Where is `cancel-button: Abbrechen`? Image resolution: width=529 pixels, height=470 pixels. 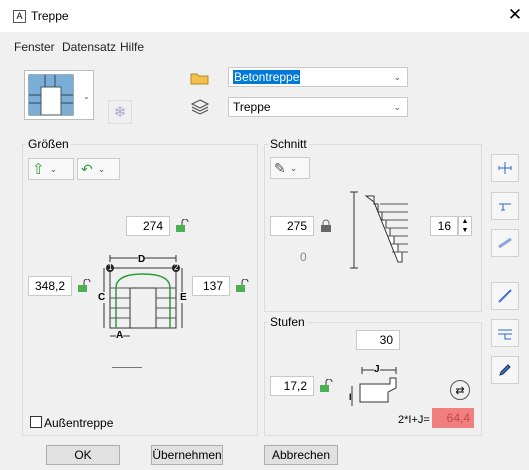
cancel-button: Abbrechen is located at coordinates (301, 455).